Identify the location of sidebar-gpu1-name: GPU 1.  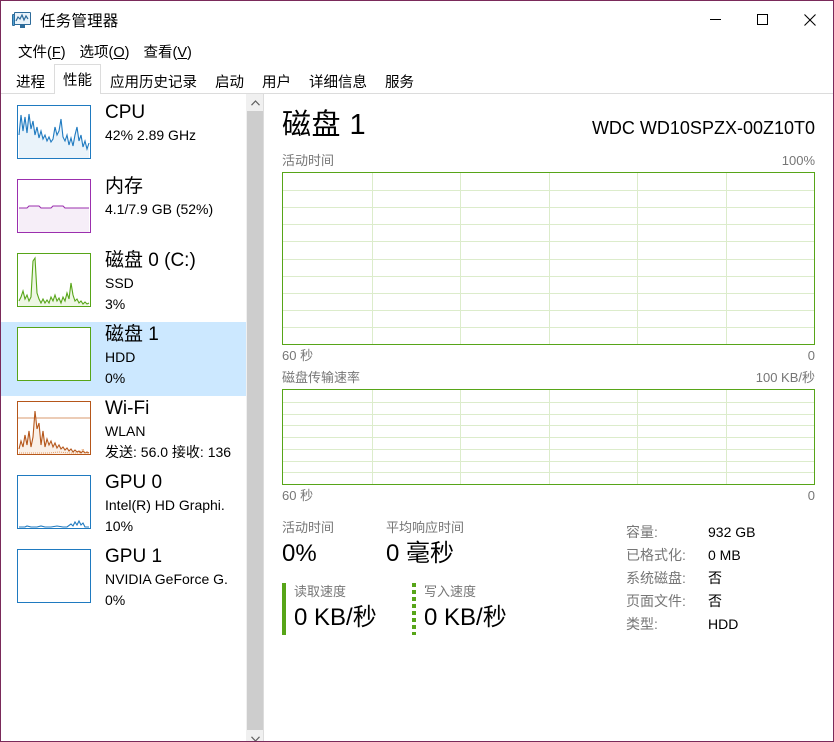
(134, 556).